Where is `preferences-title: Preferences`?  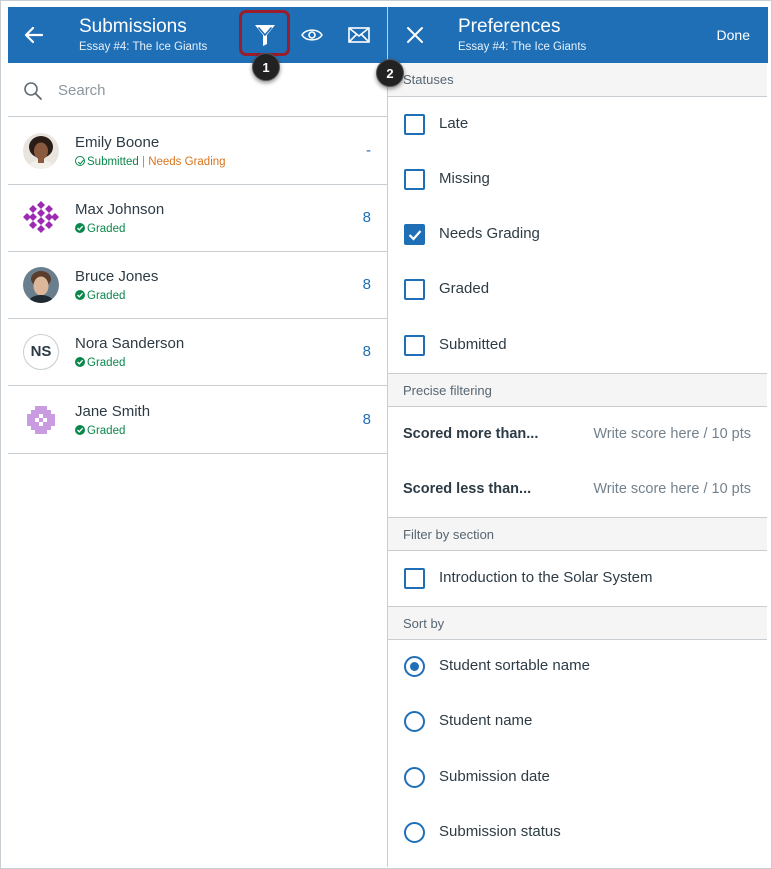 preferences-title: Preferences is located at coordinates (509, 26).